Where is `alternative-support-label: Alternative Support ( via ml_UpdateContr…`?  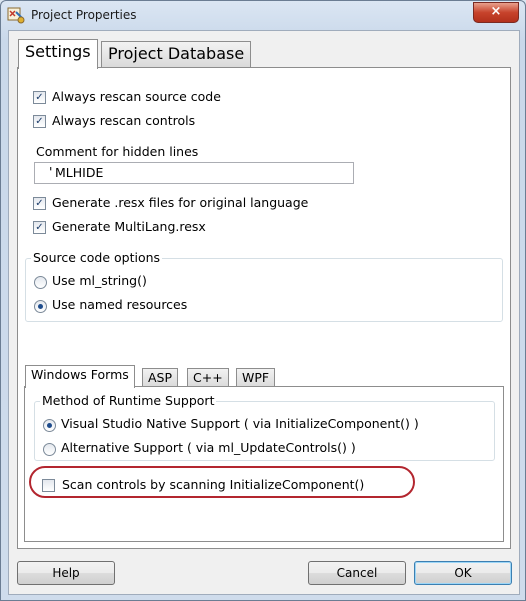
alternative-support-label: Alternative Support ( via ml_UpdateContr… is located at coordinates (208, 447).